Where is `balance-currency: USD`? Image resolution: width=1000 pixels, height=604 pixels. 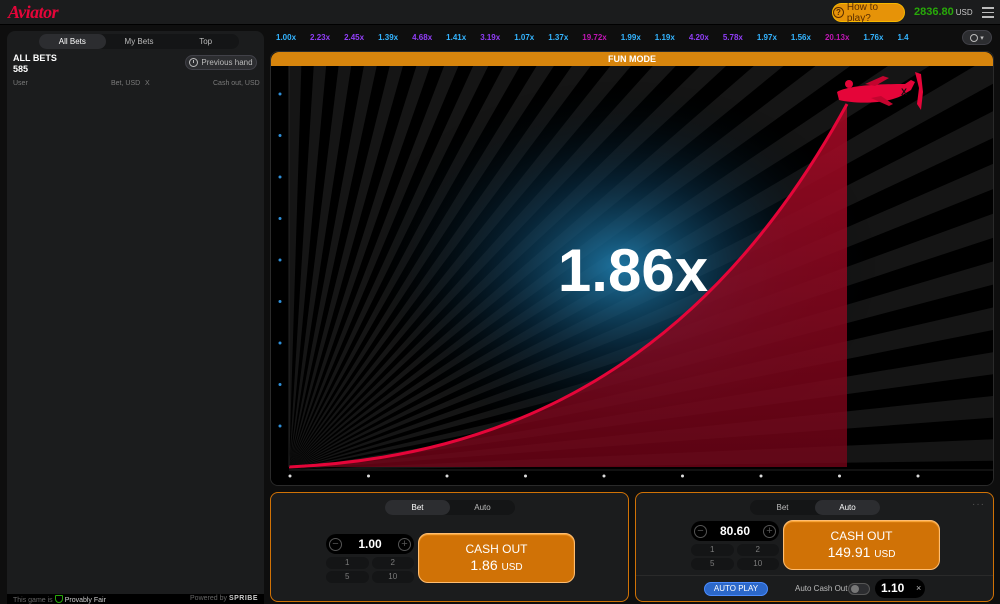 balance-currency: USD is located at coordinates (964, 12).